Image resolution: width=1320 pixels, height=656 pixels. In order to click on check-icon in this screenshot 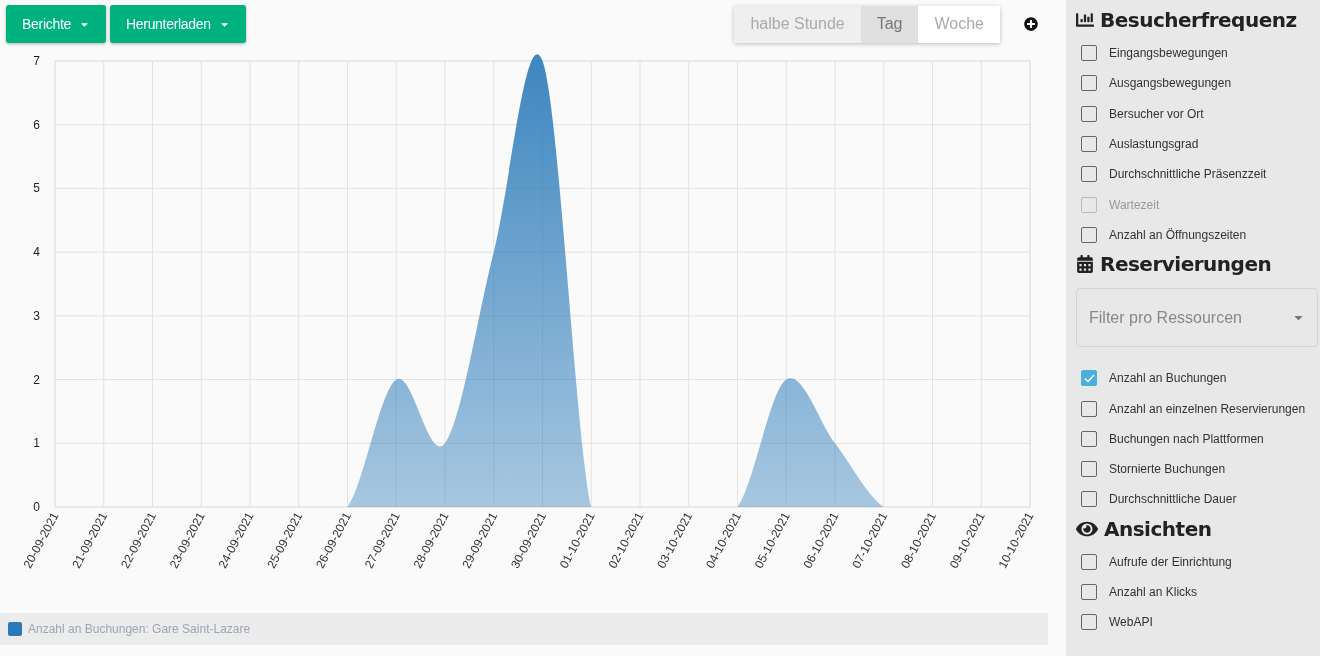, I will do `click(1089, 378)`.